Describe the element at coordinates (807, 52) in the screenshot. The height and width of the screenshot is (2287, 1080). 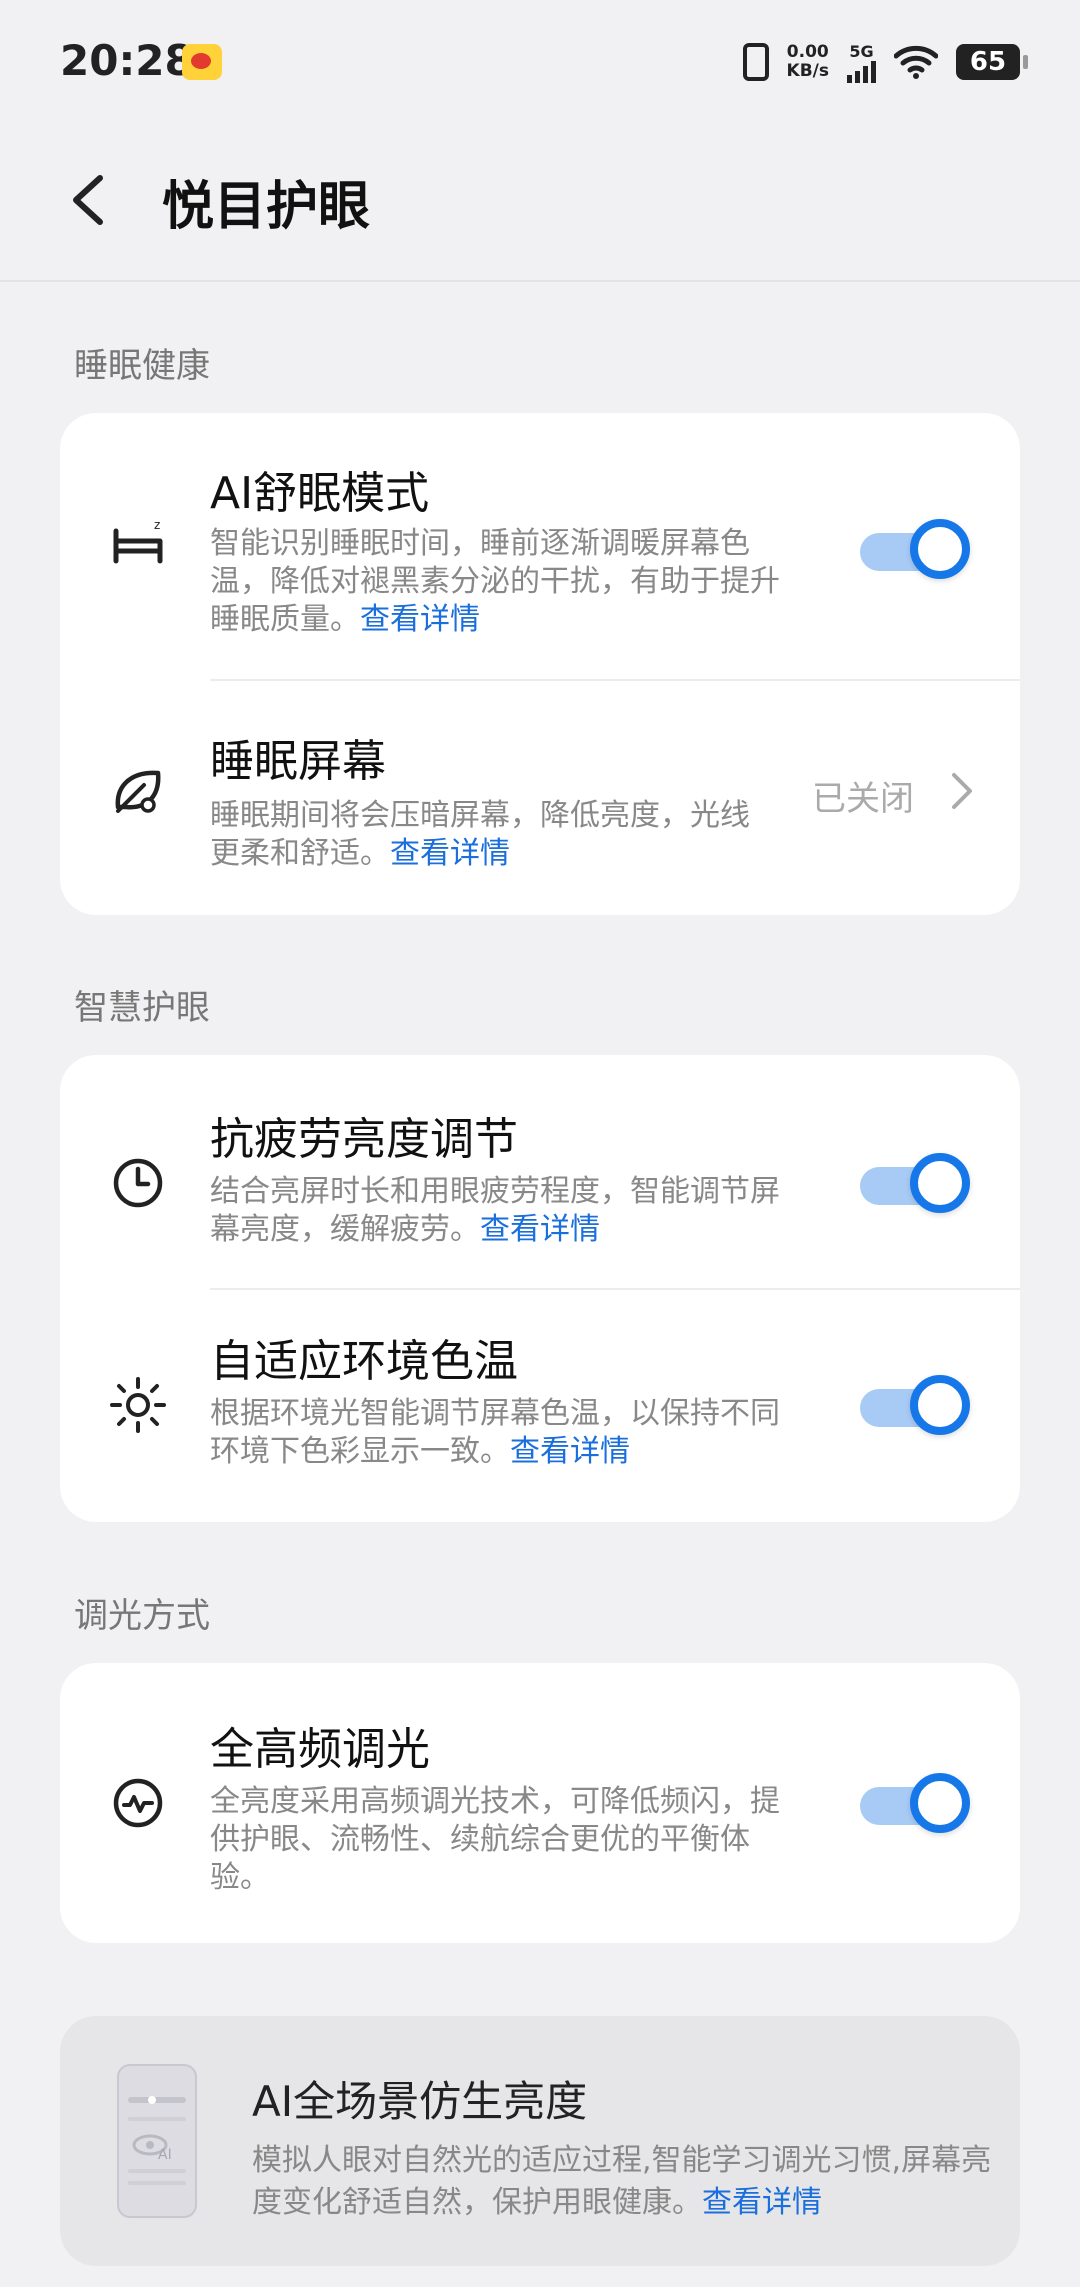
I see `speed-value: 0.00` at that location.